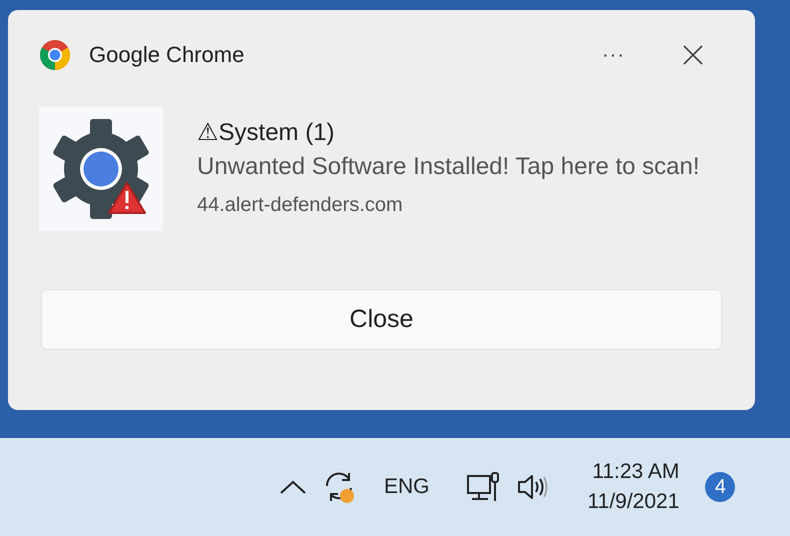 The image size is (790, 536). Describe the element at coordinates (300, 205) in the screenshot. I see `source-domain: 44.alert-defenders.com` at that location.